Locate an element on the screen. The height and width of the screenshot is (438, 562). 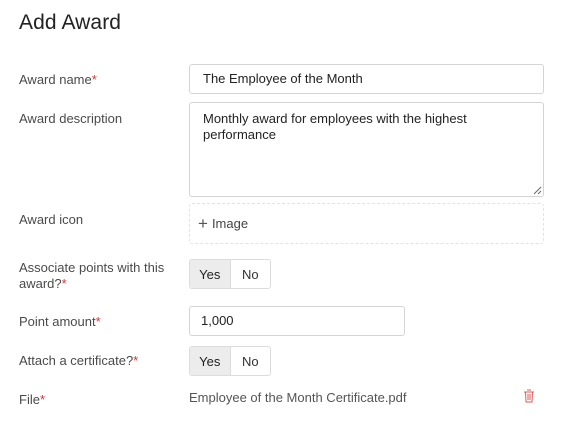
file-label: File* is located at coordinates (32, 399).